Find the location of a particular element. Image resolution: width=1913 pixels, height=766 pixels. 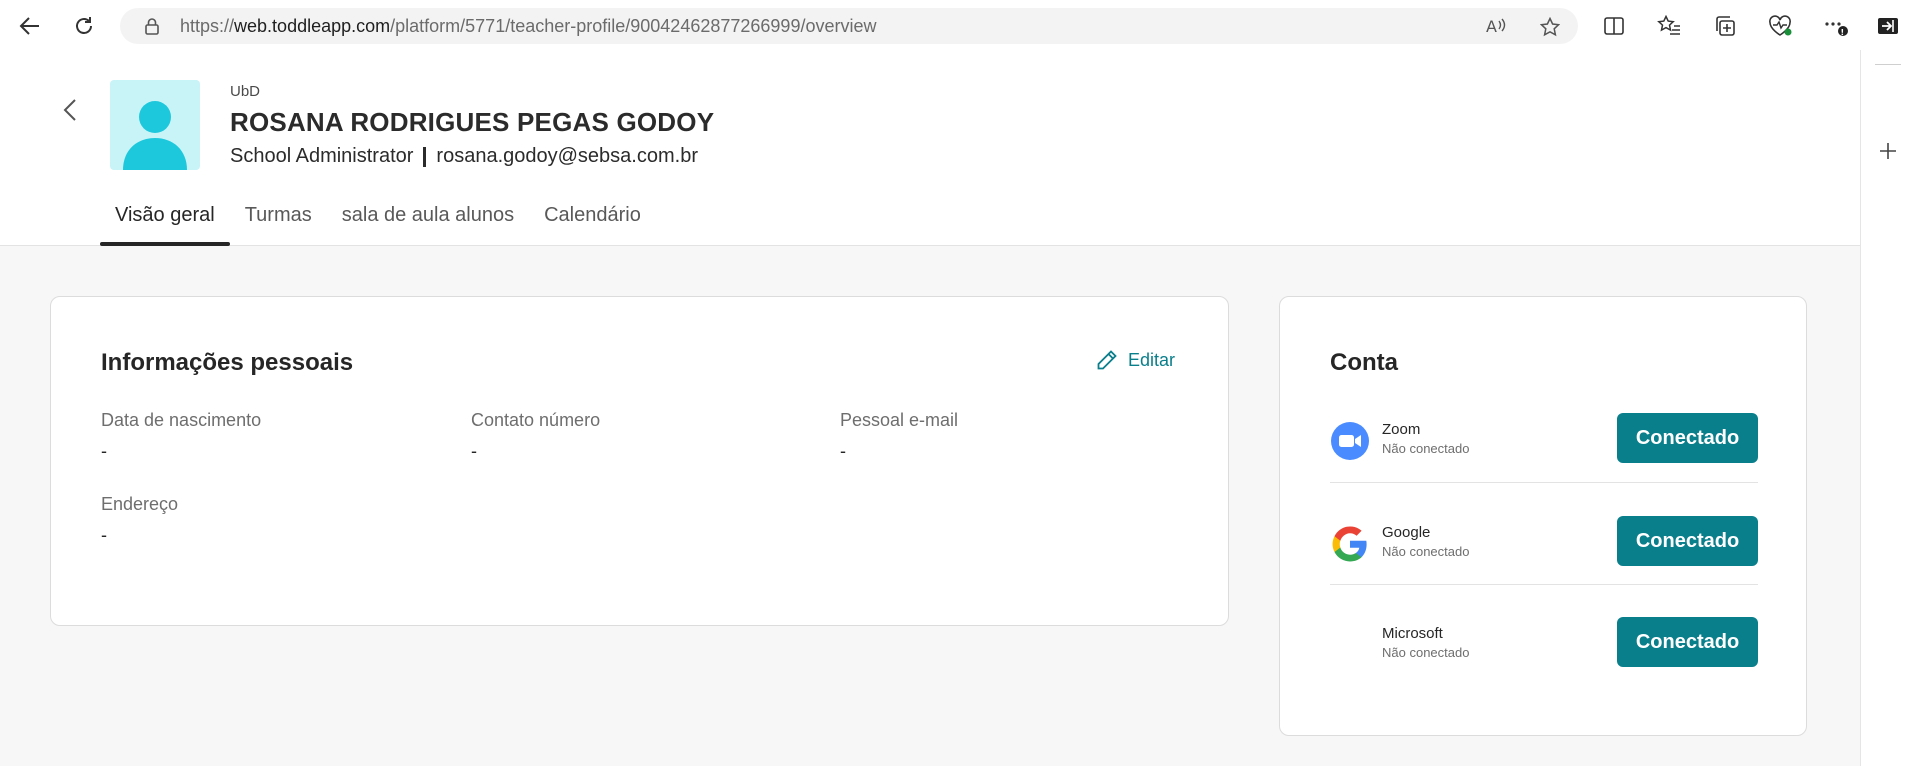

field-birth-date: Data de nascimento - is located at coordinates (181, 436).